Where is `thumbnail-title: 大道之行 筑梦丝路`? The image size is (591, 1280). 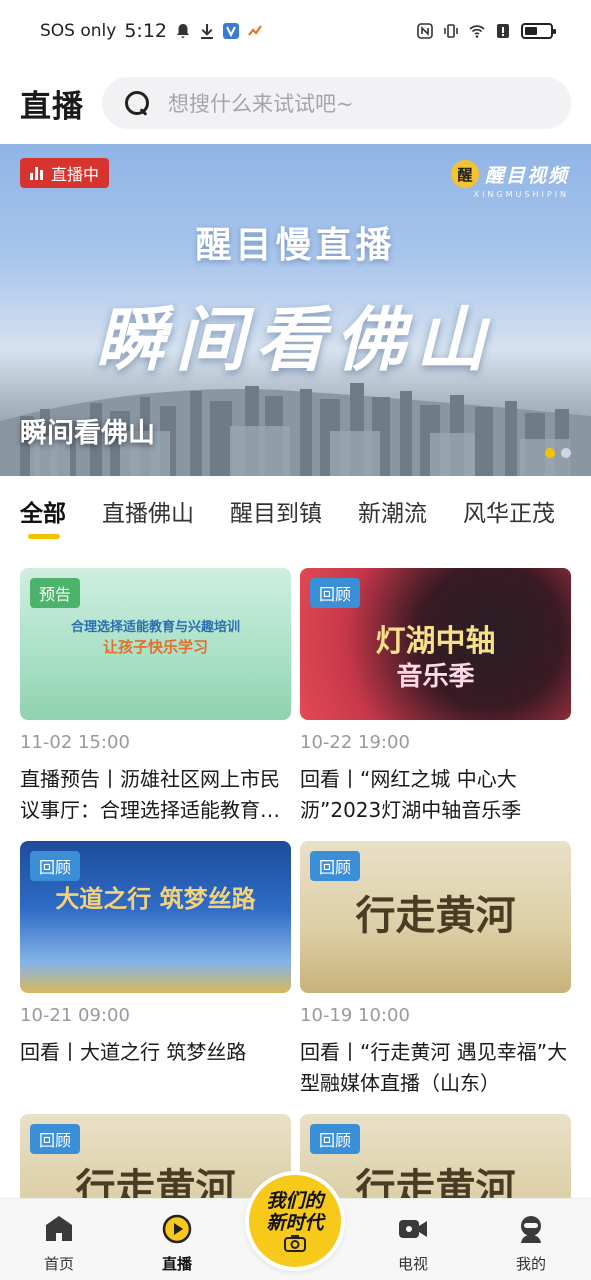
thumbnail-title: 大道之行 筑梦丝路 is located at coordinates (155, 899).